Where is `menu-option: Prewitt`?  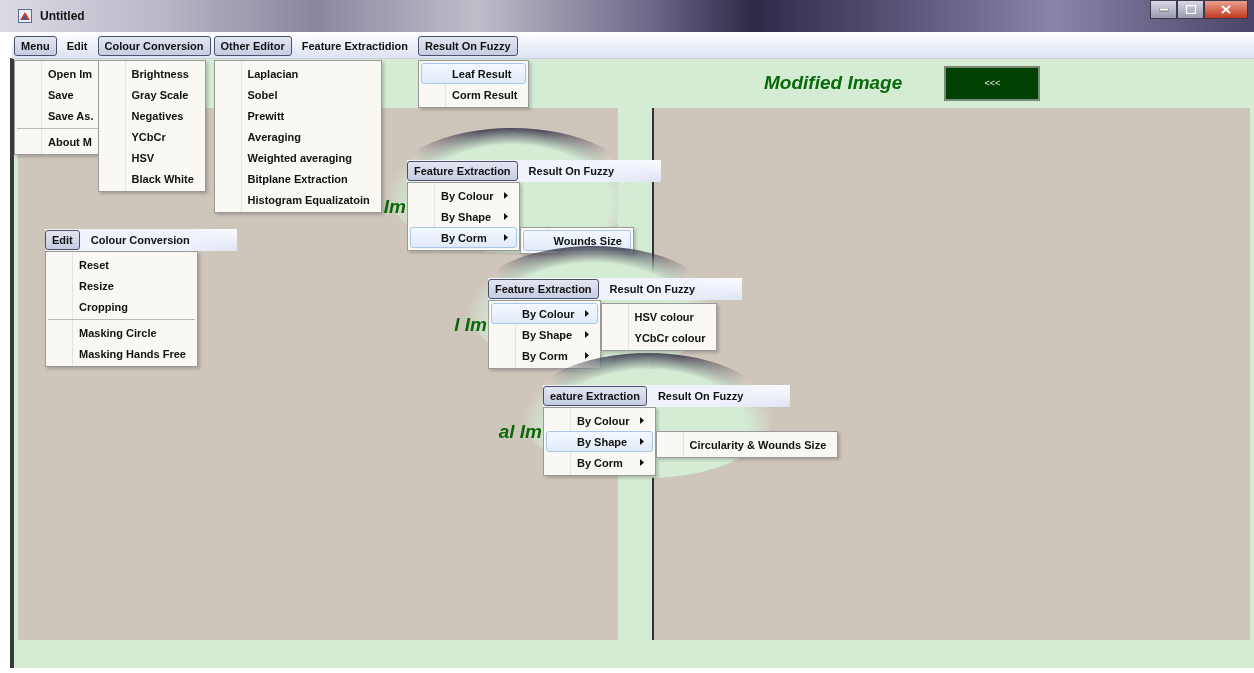
menu-option: Prewitt is located at coordinates (297, 115).